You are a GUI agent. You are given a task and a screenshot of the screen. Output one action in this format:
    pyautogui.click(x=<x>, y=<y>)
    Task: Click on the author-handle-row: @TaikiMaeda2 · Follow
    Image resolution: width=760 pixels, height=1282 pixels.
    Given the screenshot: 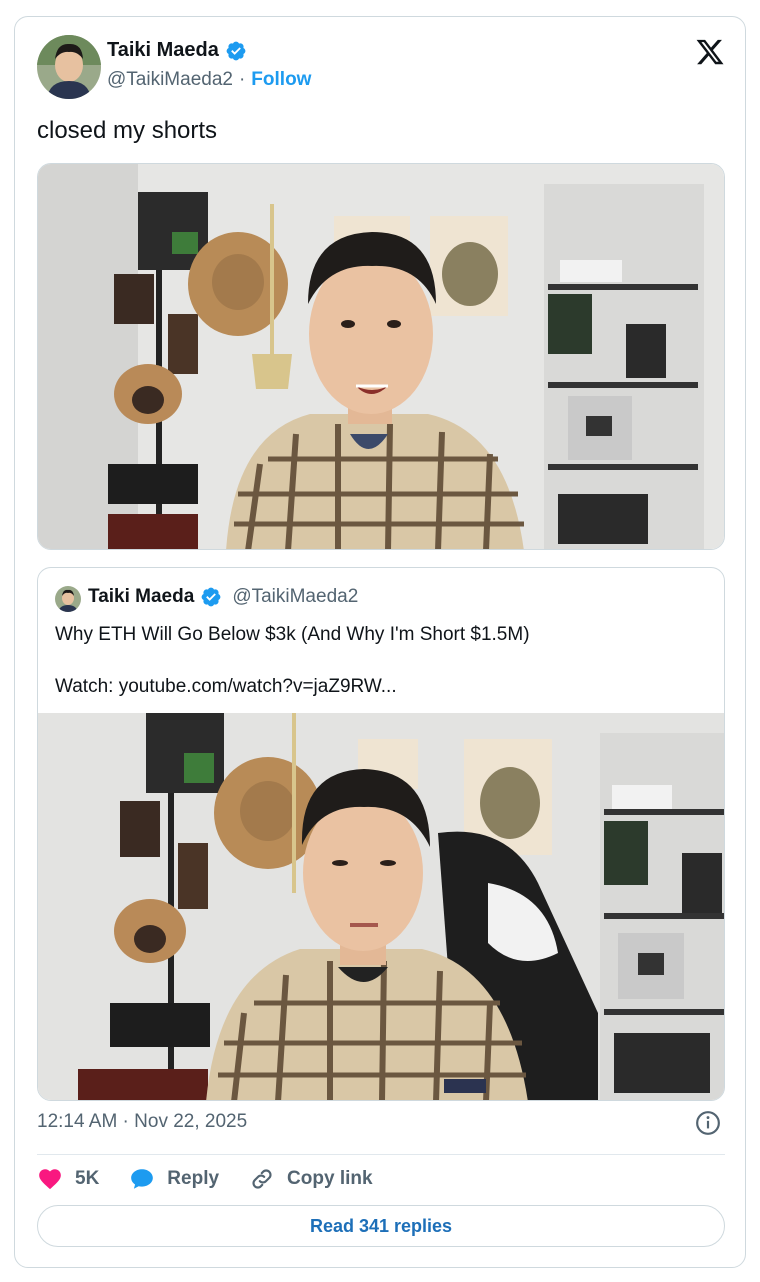 What is the action you would take?
    pyautogui.click(x=209, y=80)
    